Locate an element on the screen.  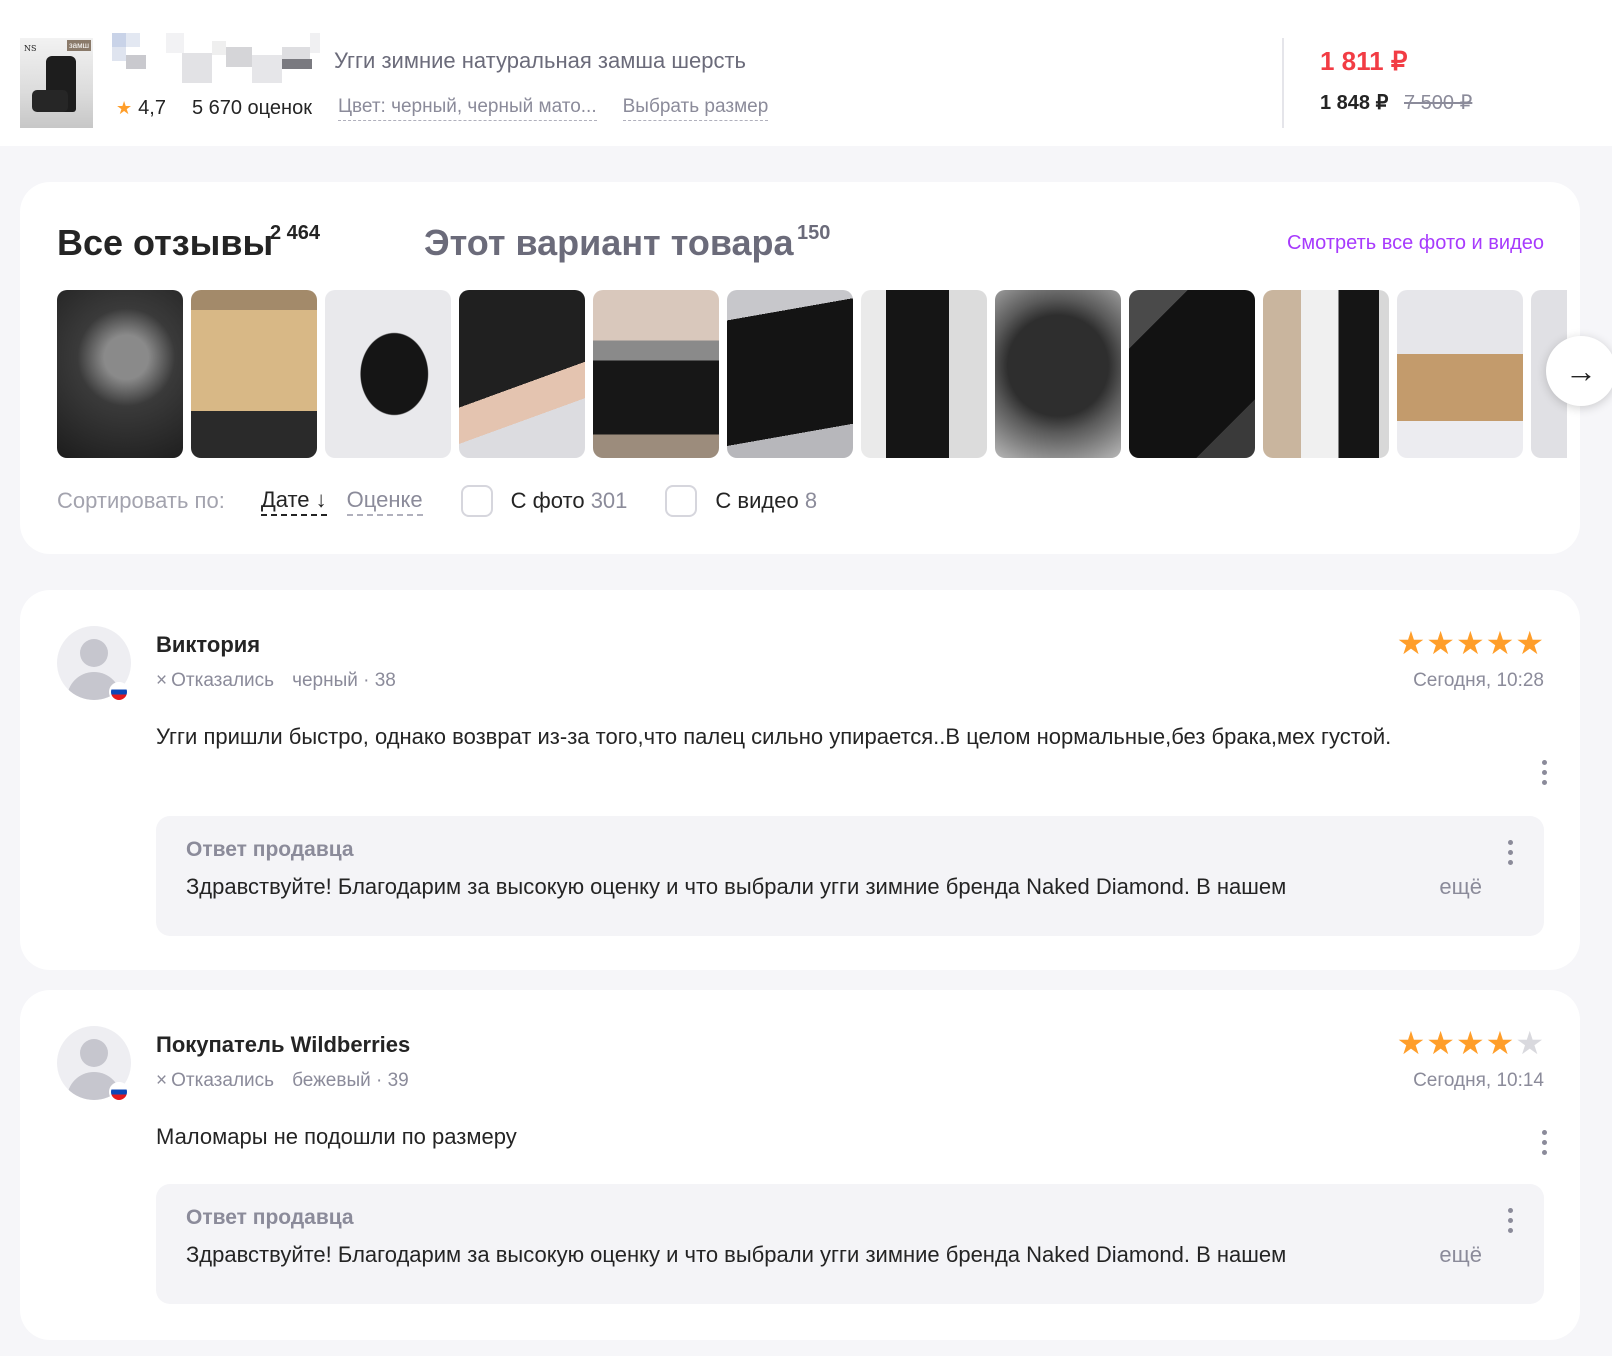
reviewer-name: Покупатель Wildberries is located at coordinates (283, 1044).